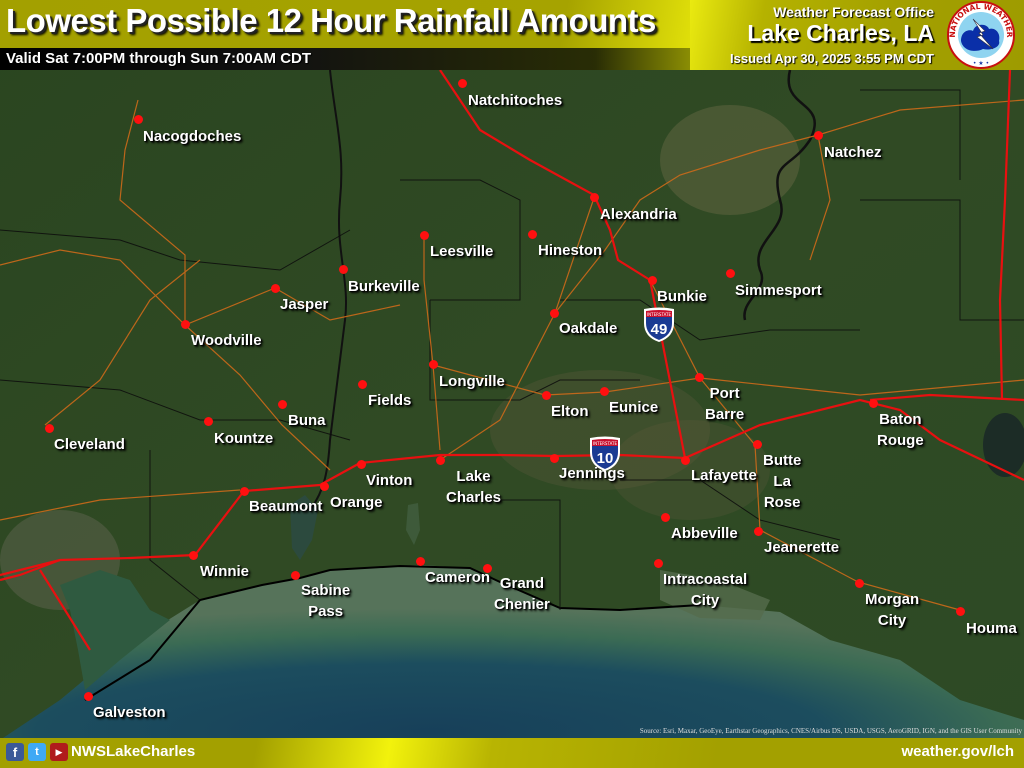 This screenshot has width=1024, height=768. I want to click on city-label: Jasper, so click(304, 304).